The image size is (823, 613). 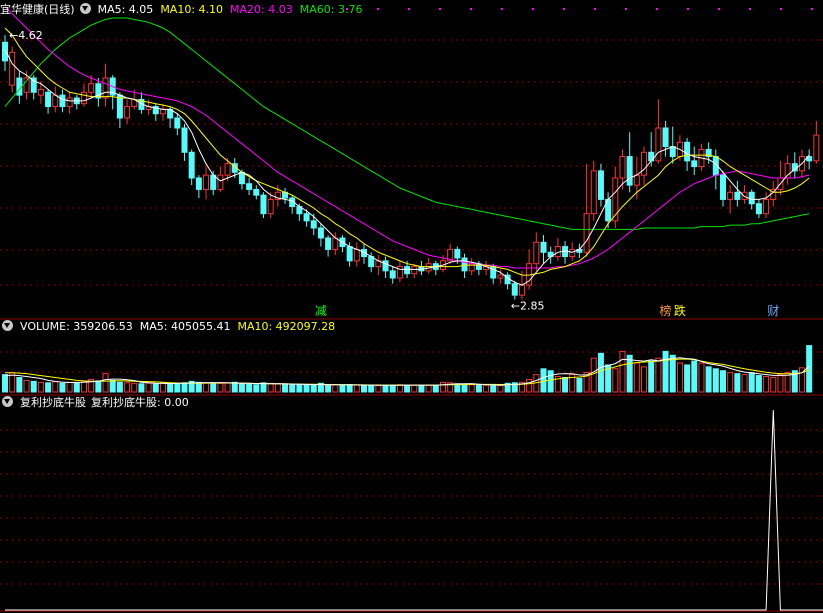 I want to click on high-price-label: ←4.62, so click(x=26, y=35).